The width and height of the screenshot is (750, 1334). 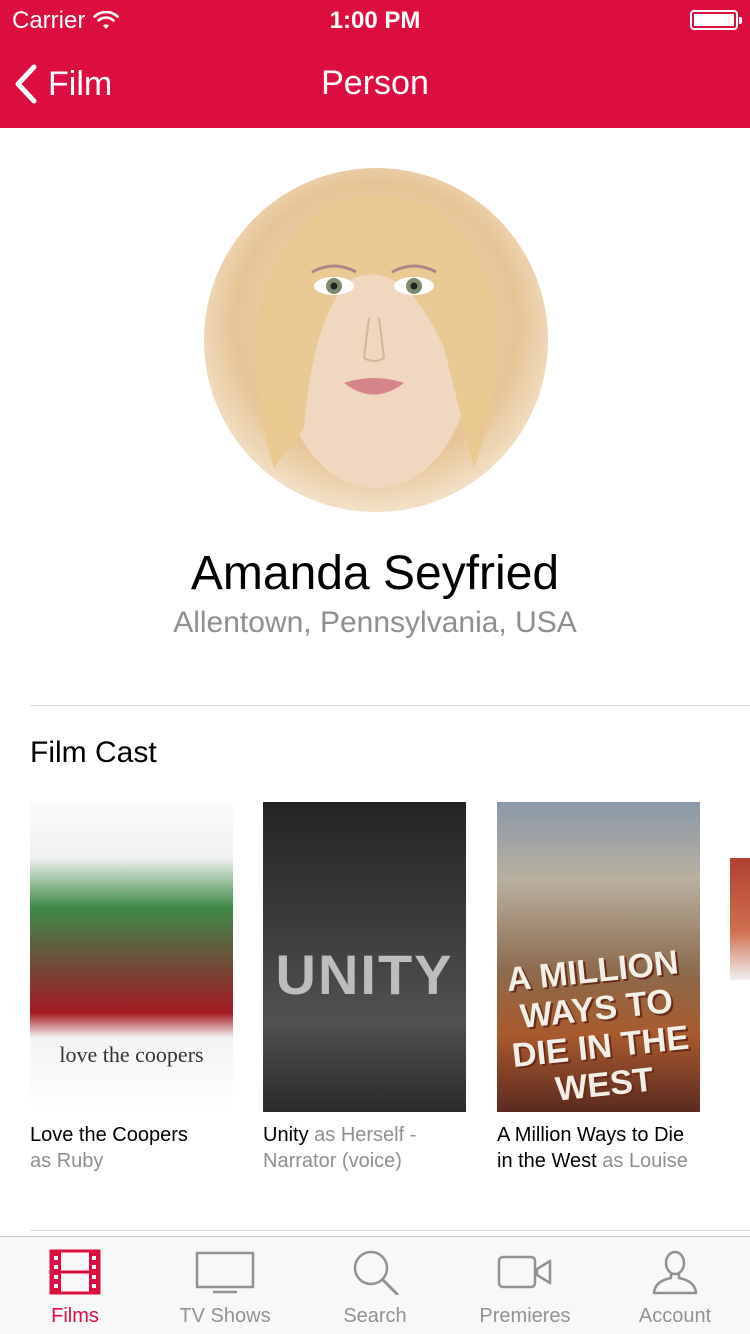 What do you see at coordinates (524, 1272) in the screenshot?
I see `video-camera-icon` at bounding box center [524, 1272].